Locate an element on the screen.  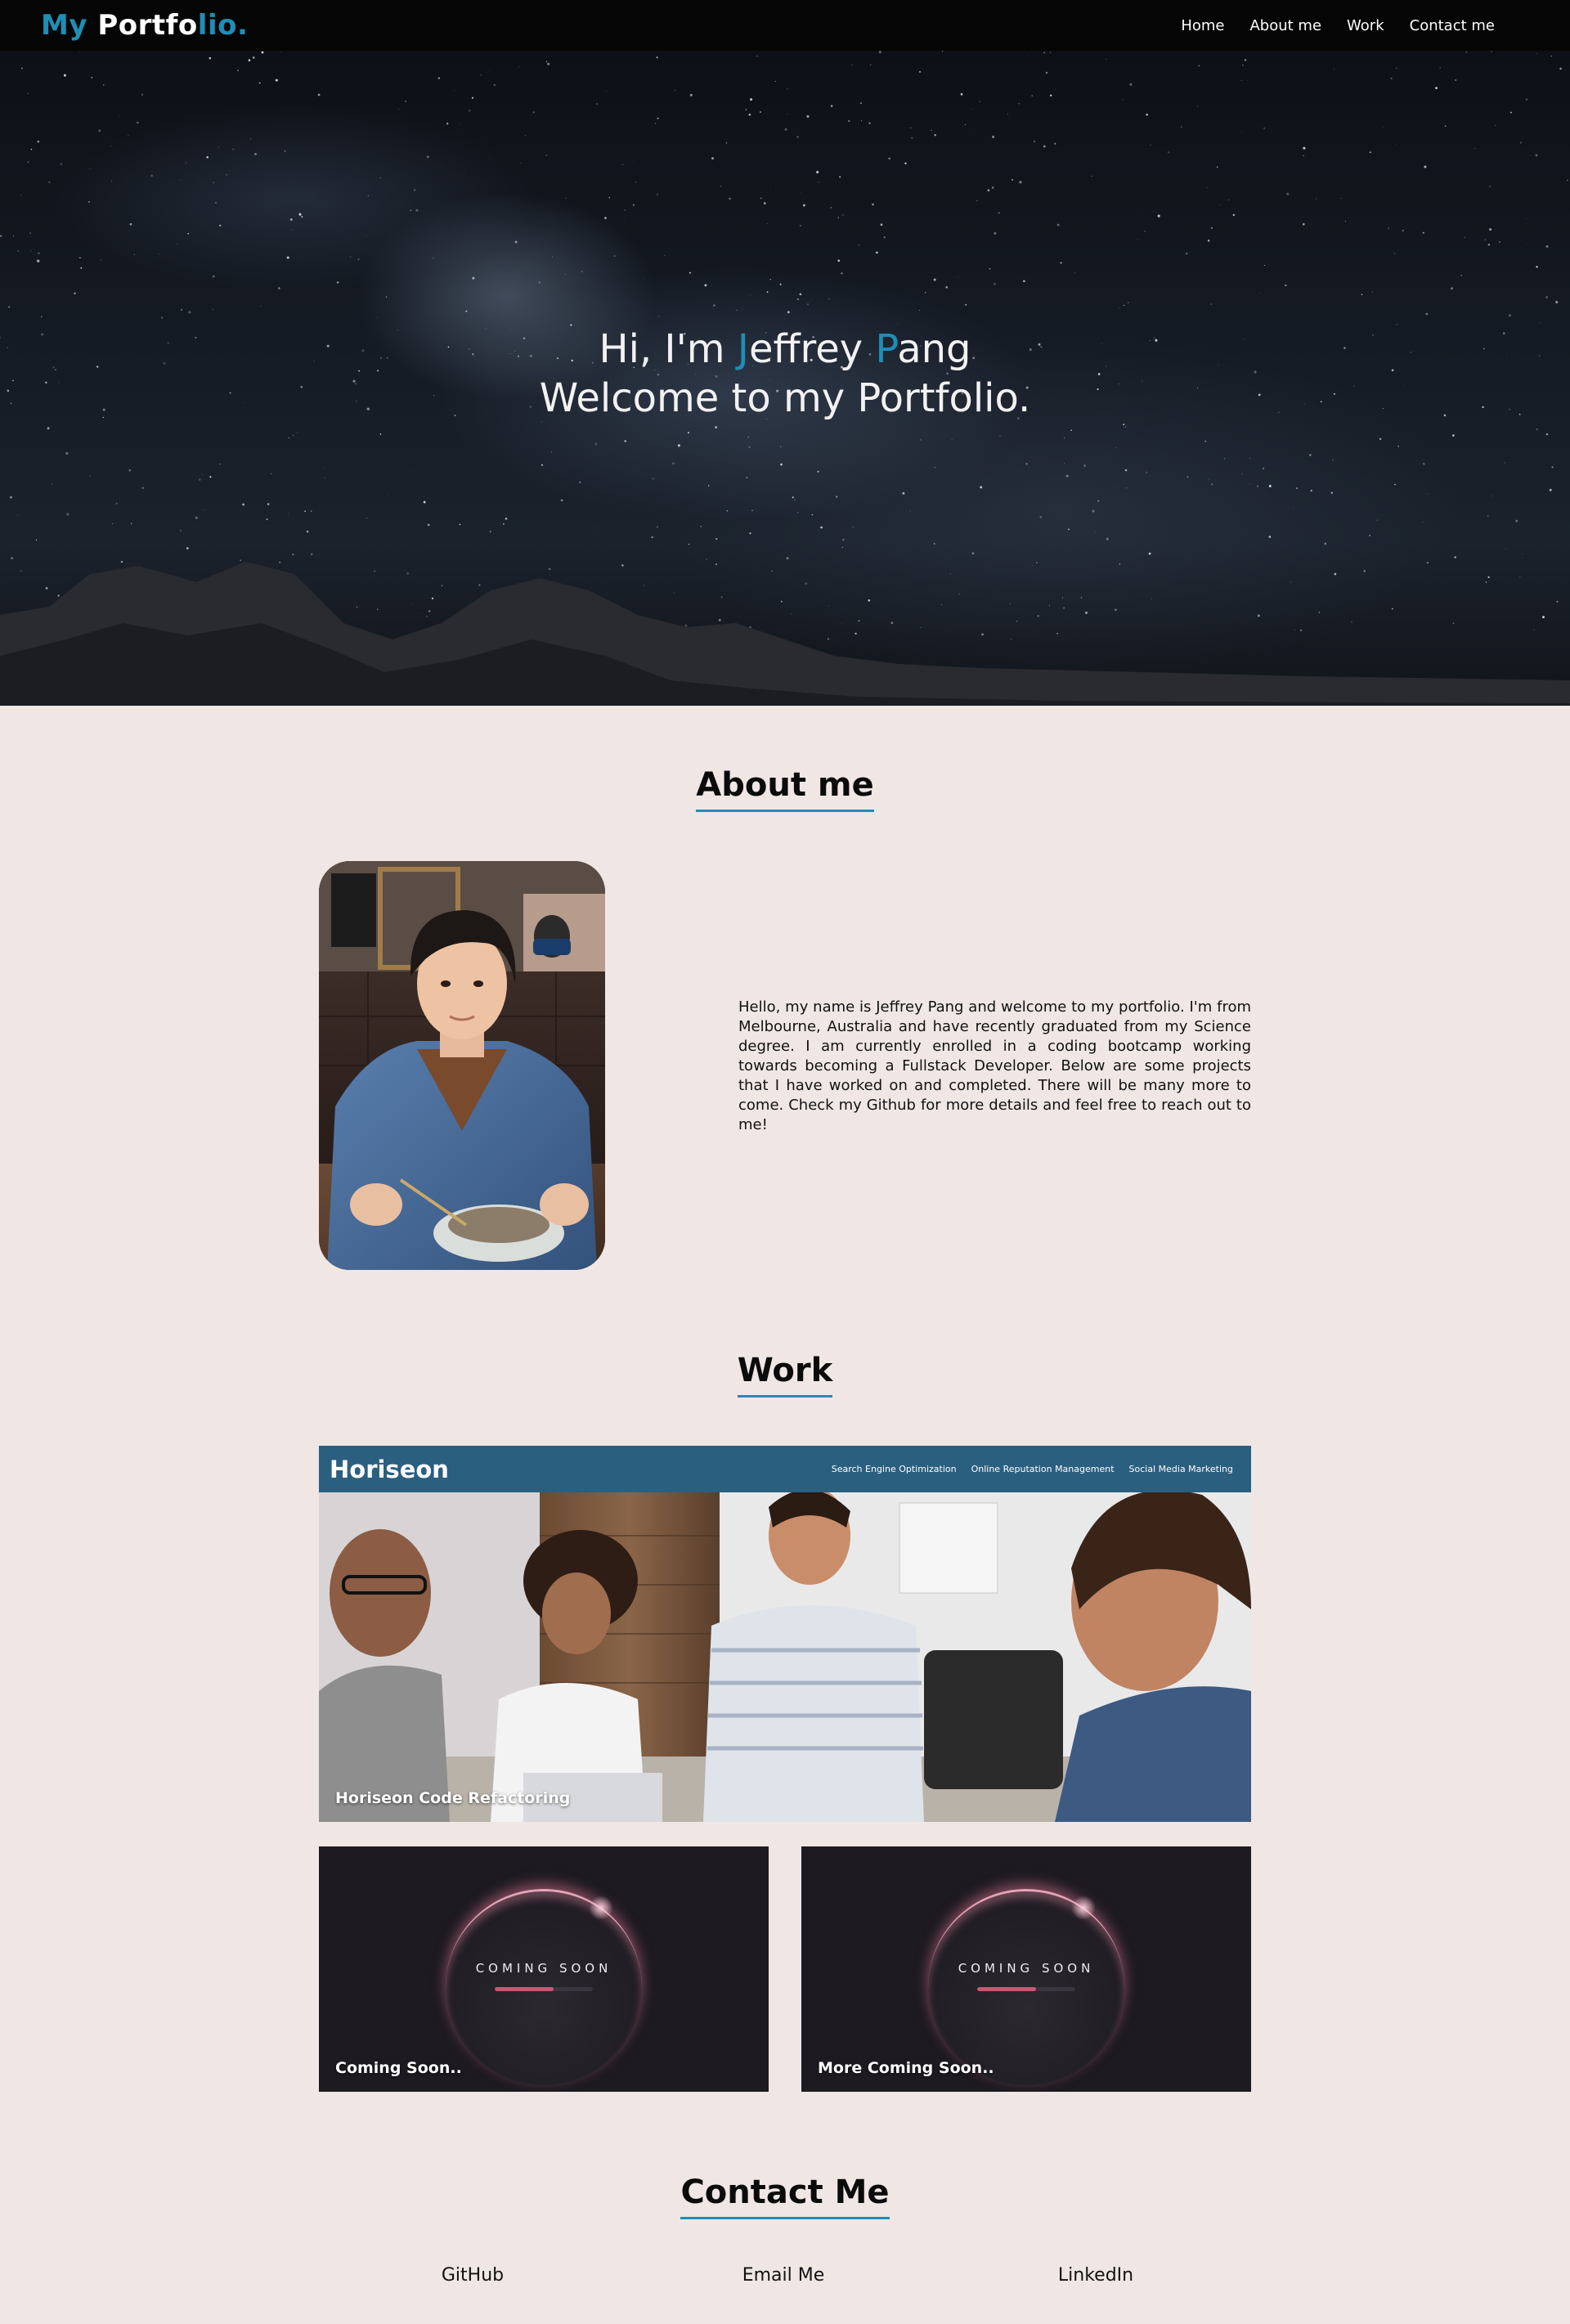
horiseon-preview-logo: Horiseon is located at coordinates (389, 1469).